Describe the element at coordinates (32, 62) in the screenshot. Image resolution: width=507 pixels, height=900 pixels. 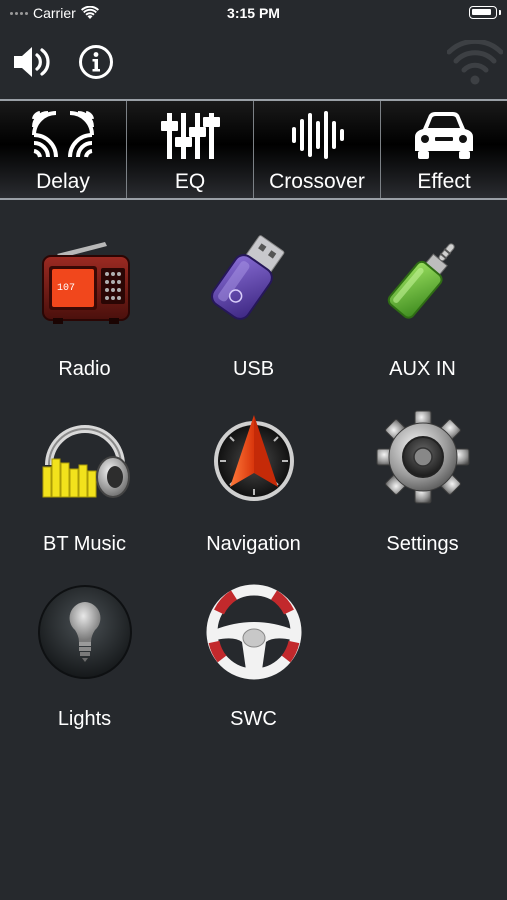
I see `speaker-volume-icon` at that location.